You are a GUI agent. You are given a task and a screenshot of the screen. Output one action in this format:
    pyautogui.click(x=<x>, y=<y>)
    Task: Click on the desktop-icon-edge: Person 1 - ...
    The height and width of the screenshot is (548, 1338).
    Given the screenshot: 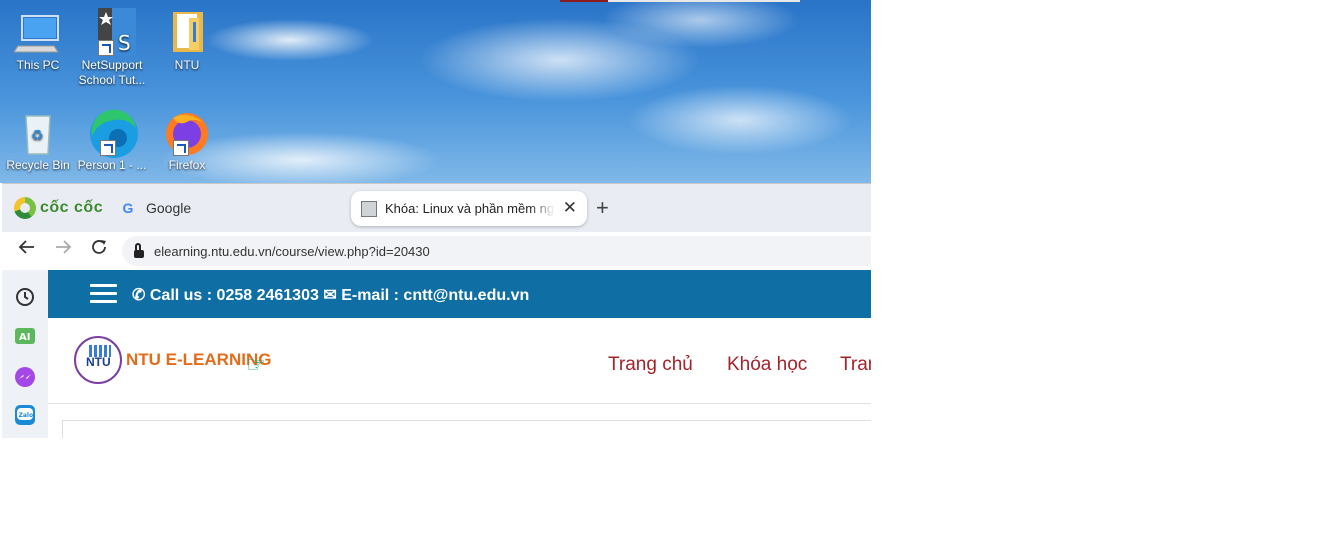 What is the action you would take?
    pyautogui.click(x=112, y=140)
    